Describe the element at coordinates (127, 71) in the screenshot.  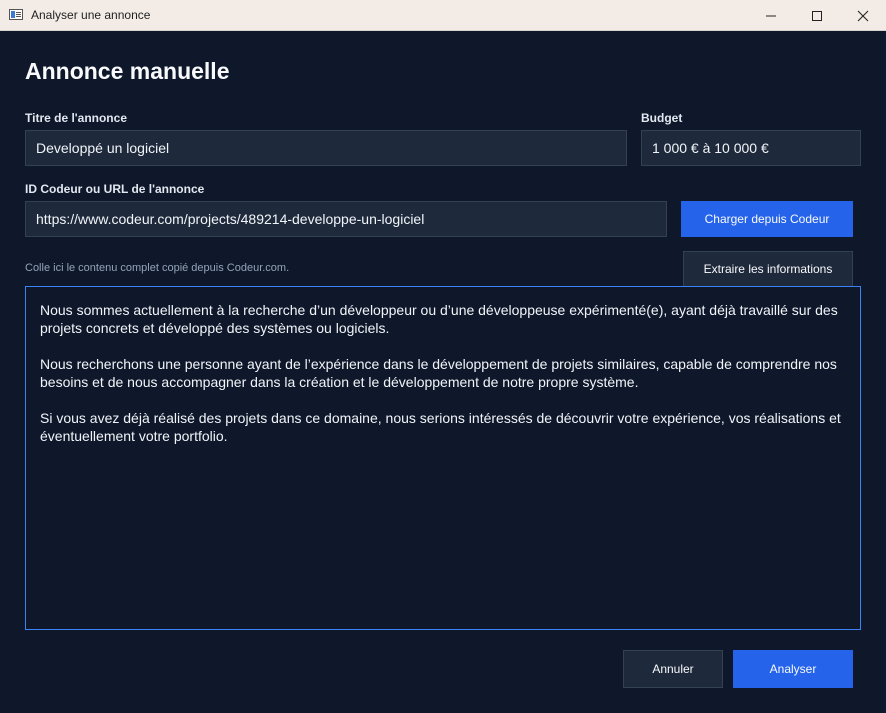
I see `page-title: Annonce manuelle` at that location.